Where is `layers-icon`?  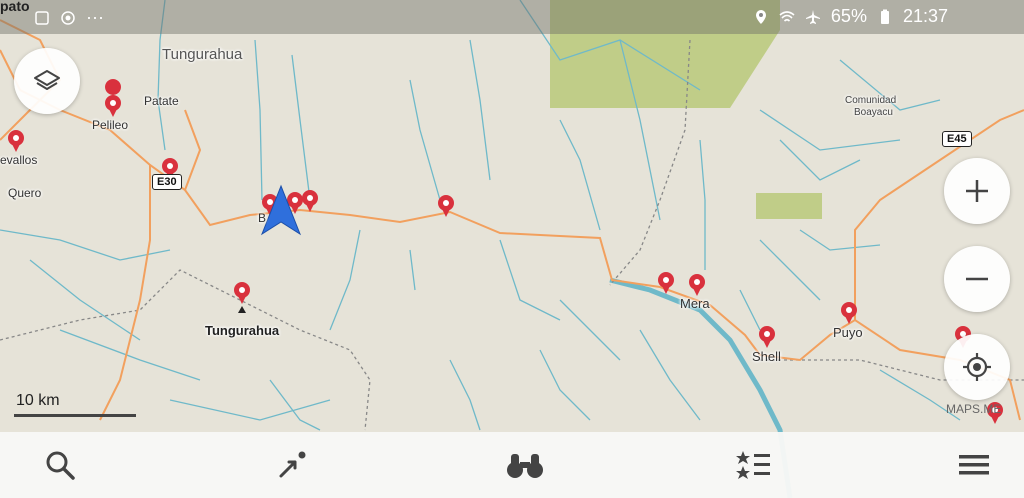
layers-icon is located at coordinates (47, 80).